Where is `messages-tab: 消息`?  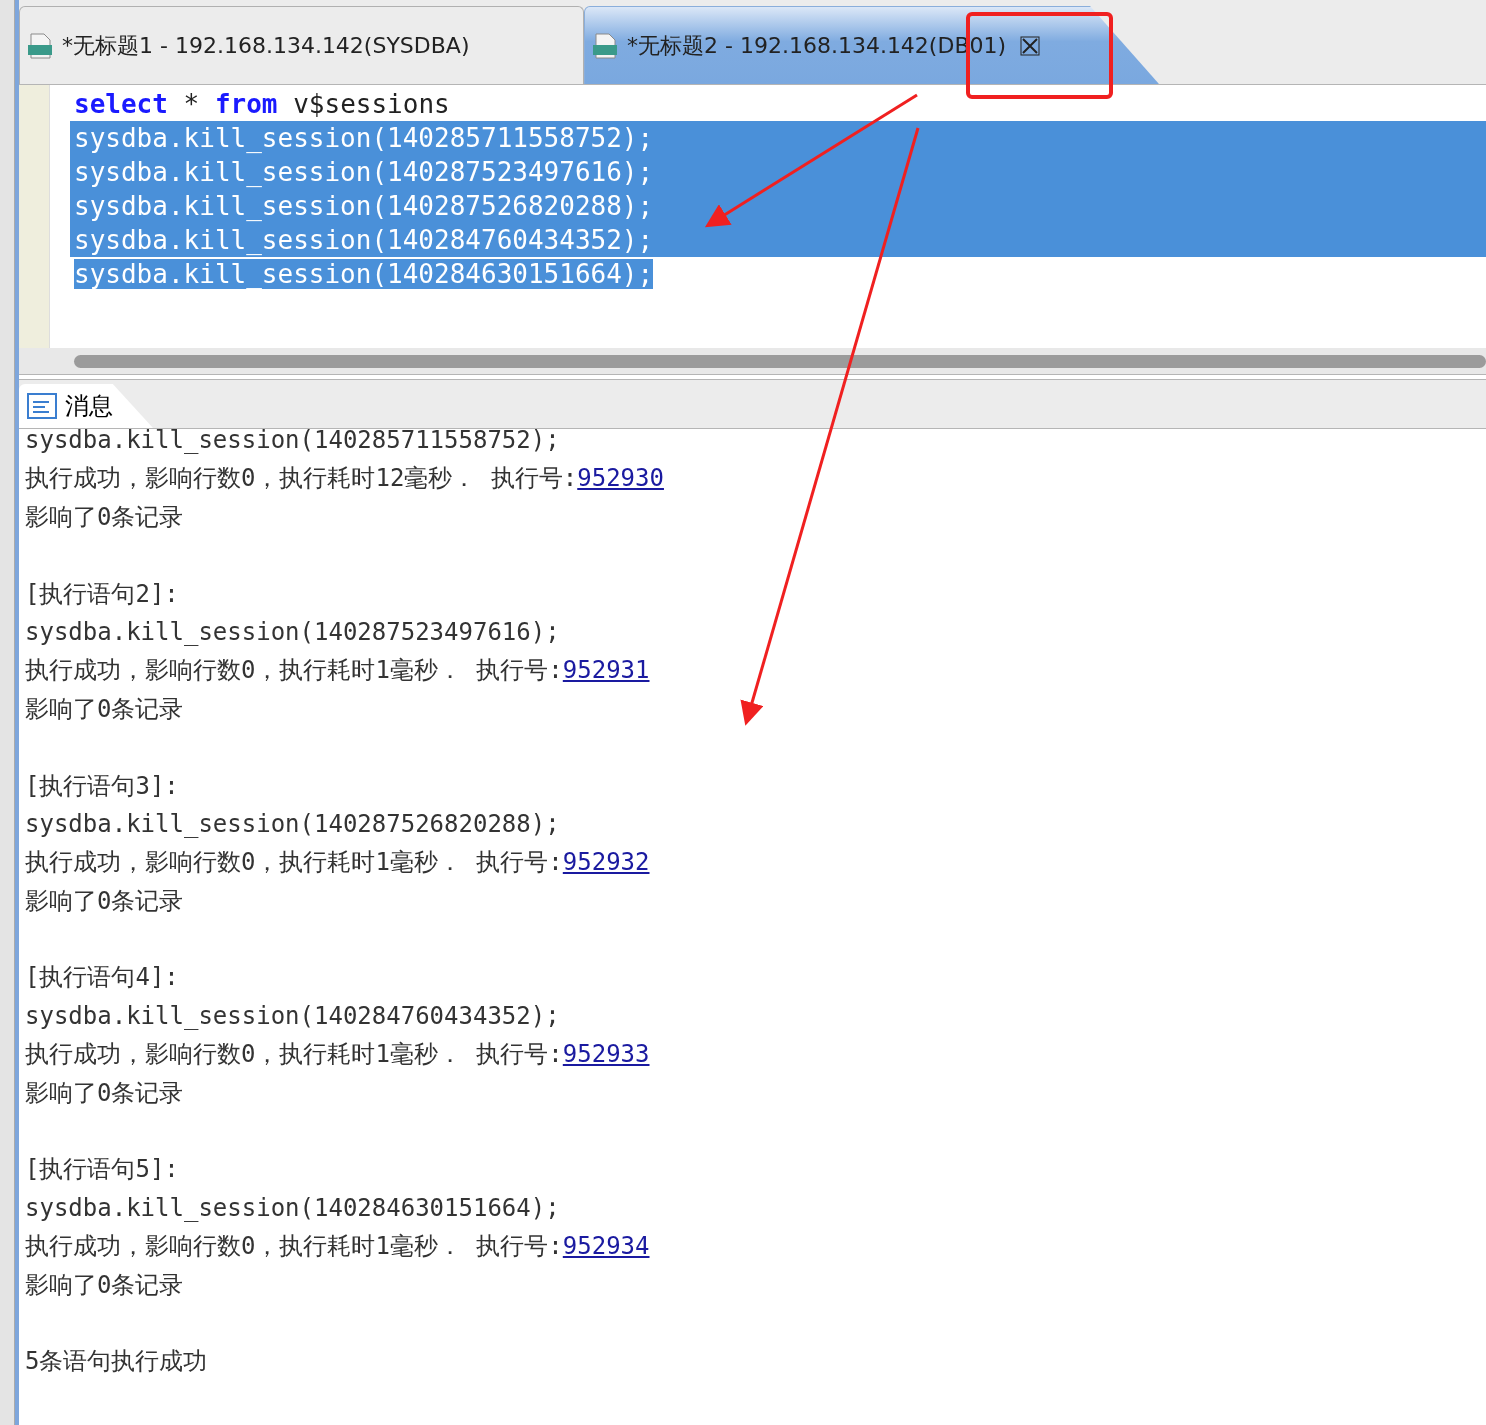 messages-tab: 消息 is located at coordinates (86, 406).